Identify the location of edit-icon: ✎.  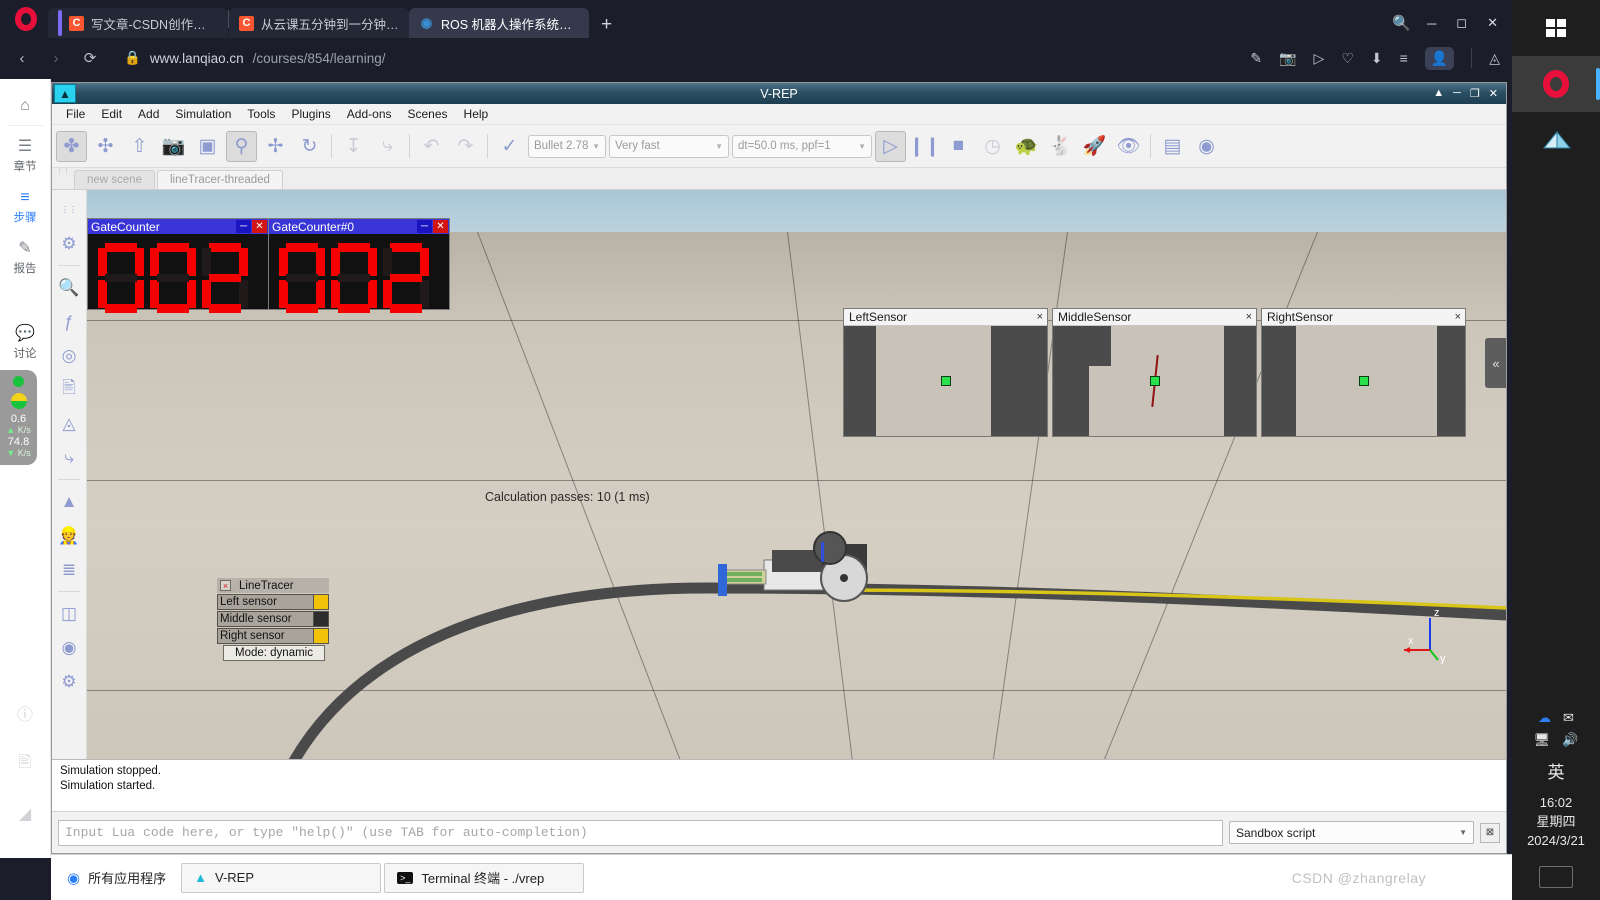
(1256, 58).